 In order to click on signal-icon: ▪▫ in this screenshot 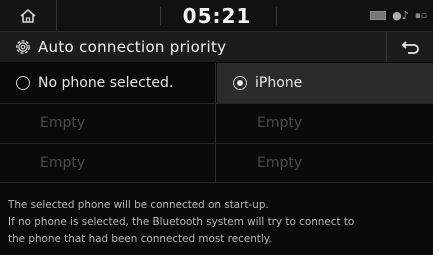, I will do `click(420, 15)`.